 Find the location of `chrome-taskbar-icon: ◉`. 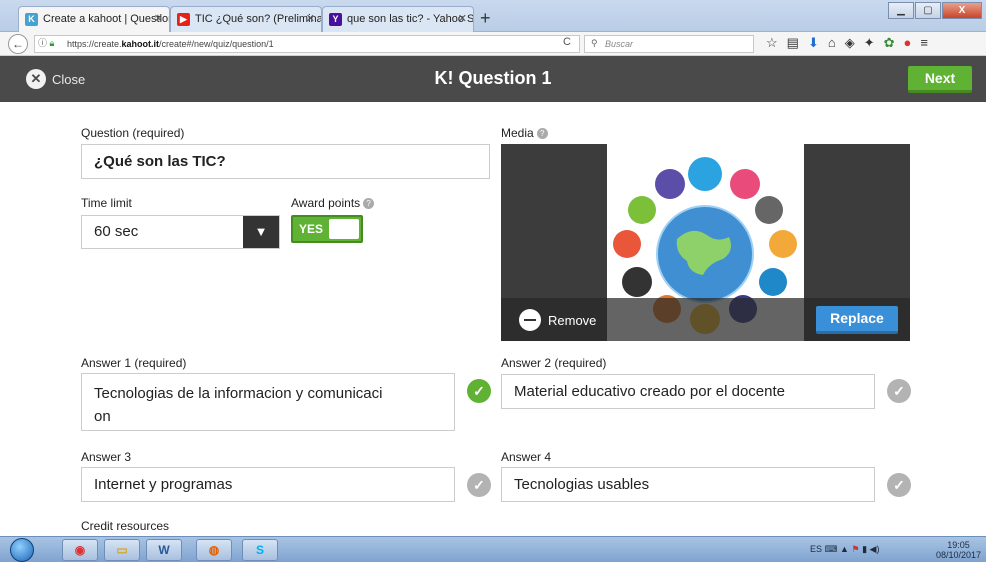

chrome-taskbar-icon: ◉ is located at coordinates (80, 550).